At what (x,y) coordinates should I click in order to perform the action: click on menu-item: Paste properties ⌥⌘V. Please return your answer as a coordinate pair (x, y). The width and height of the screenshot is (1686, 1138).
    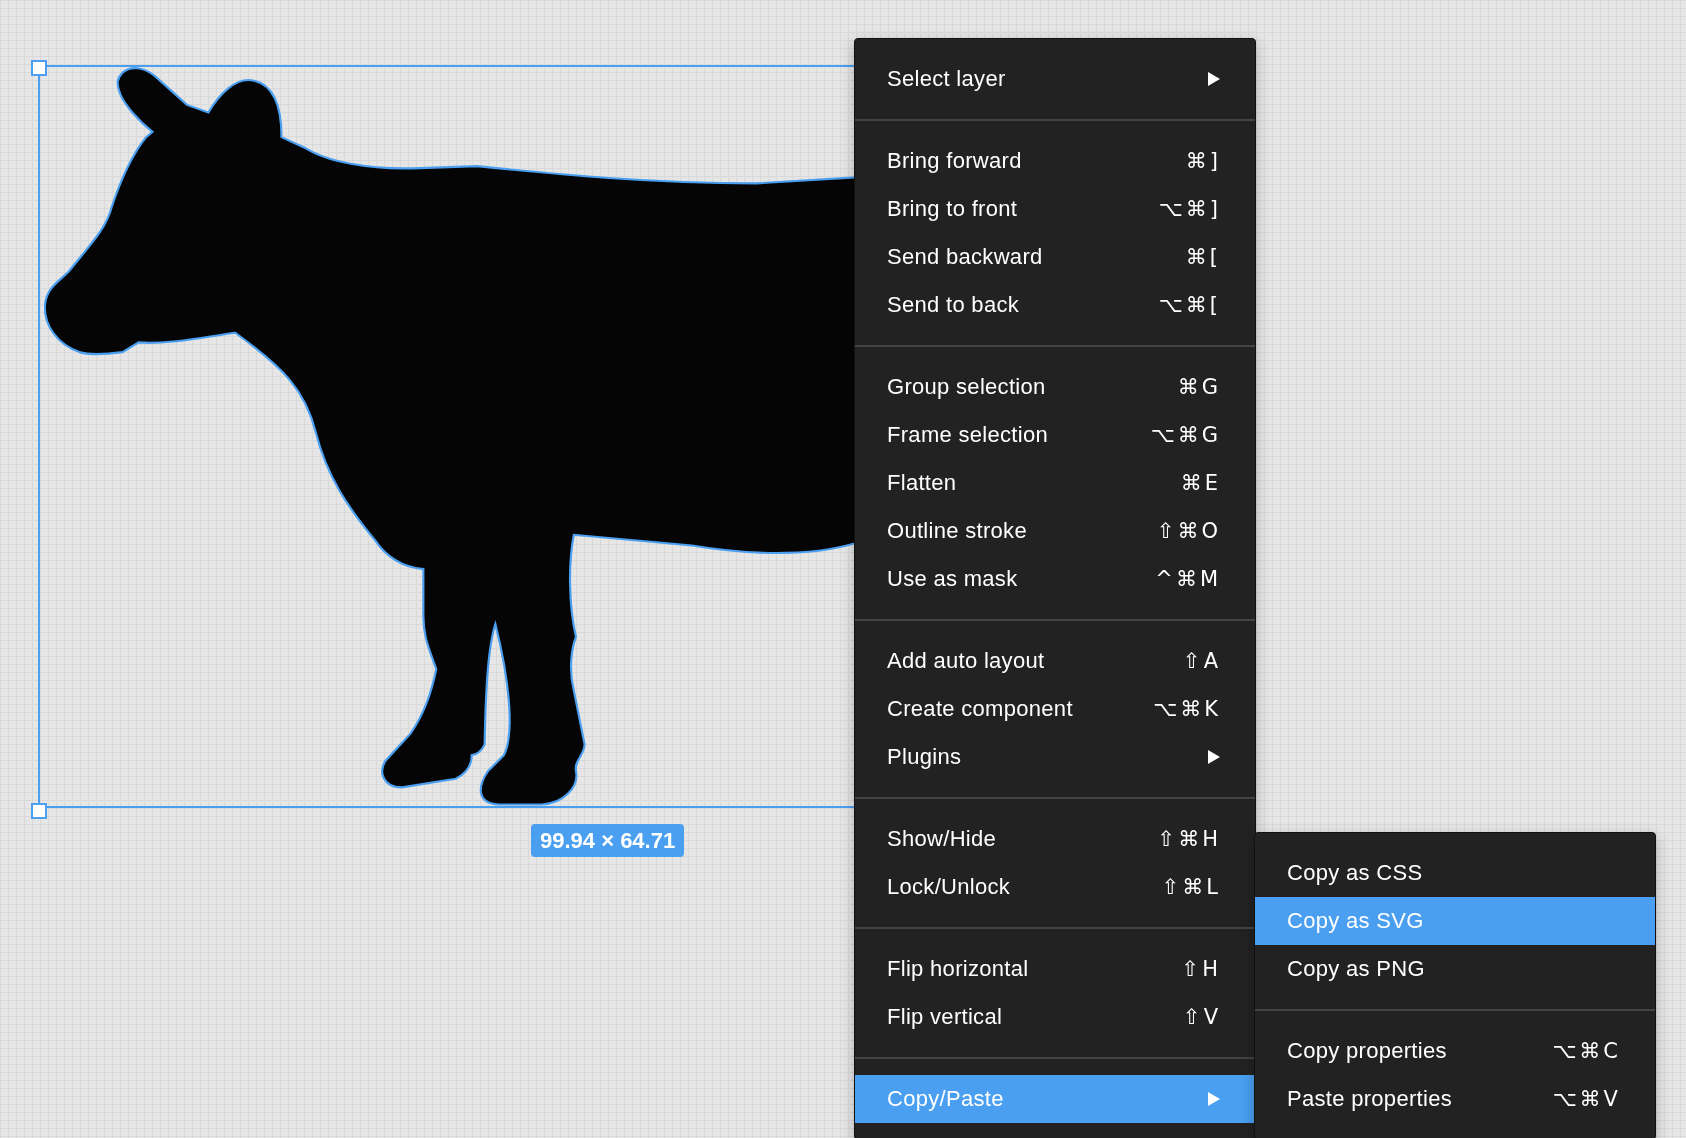
    Looking at the image, I should click on (1455, 1099).